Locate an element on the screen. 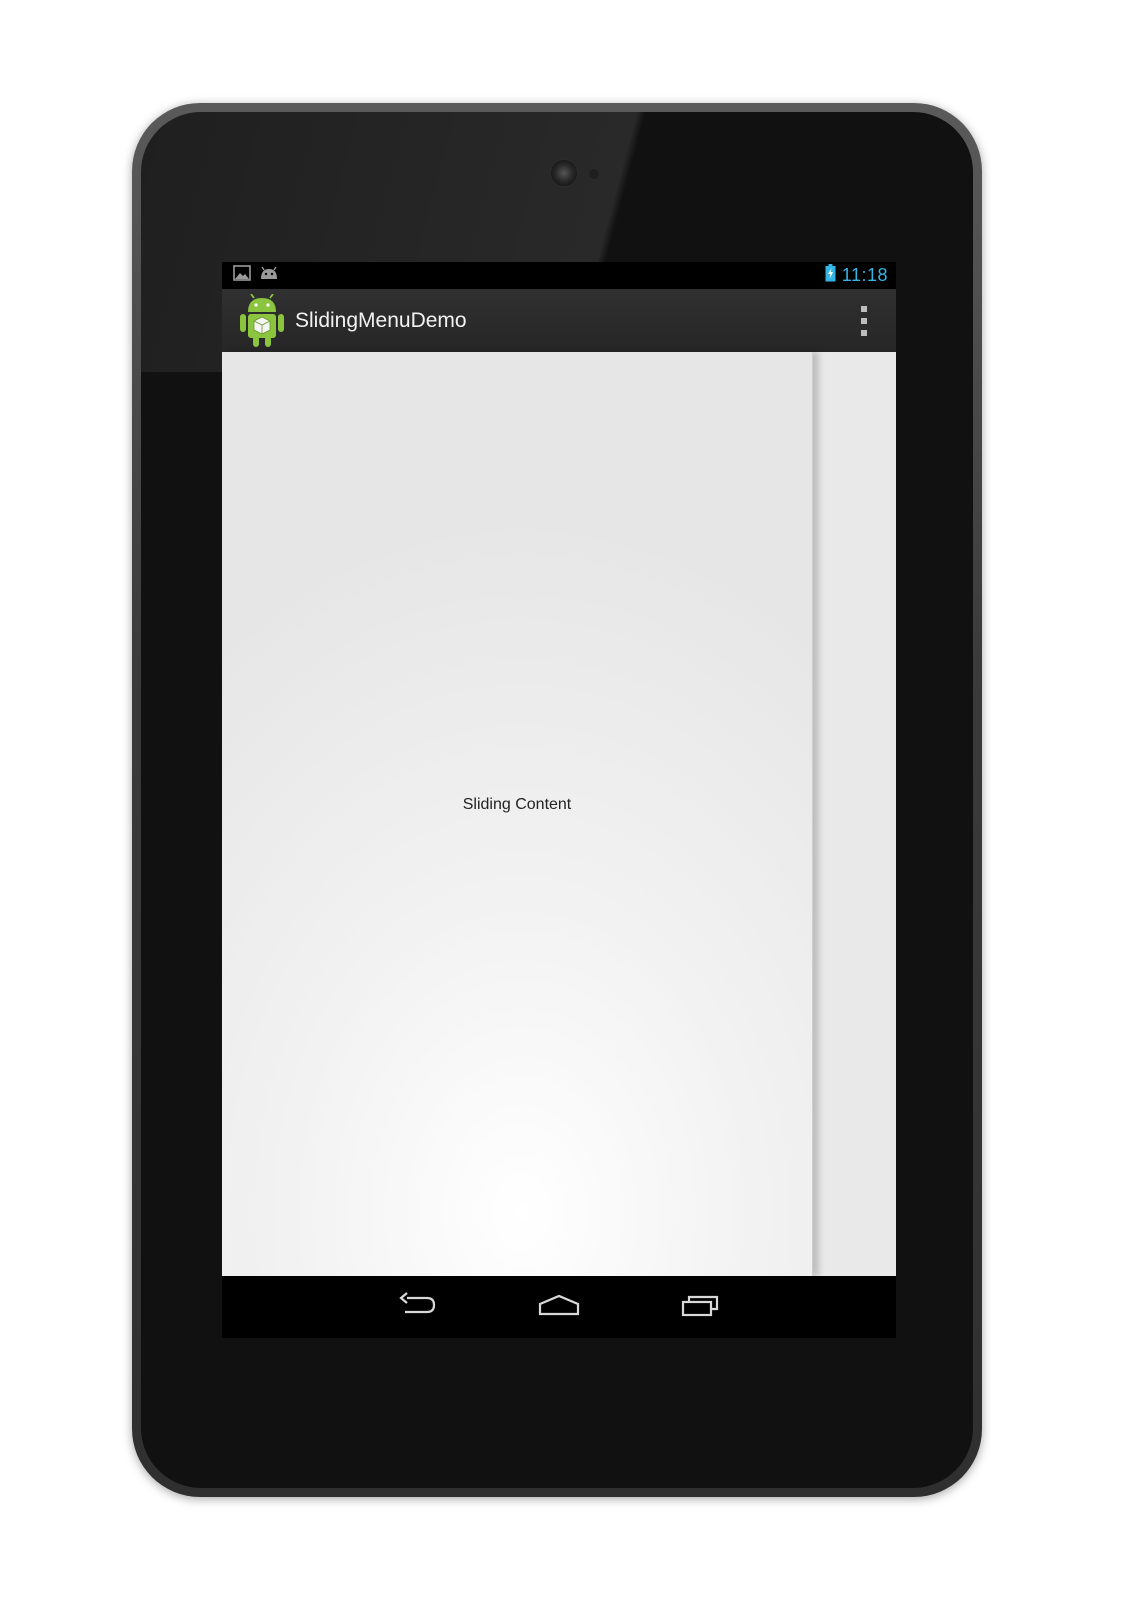 The width and height of the screenshot is (1122, 1600). app-title: SlidingMenuDemo is located at coordinates (381, 320).